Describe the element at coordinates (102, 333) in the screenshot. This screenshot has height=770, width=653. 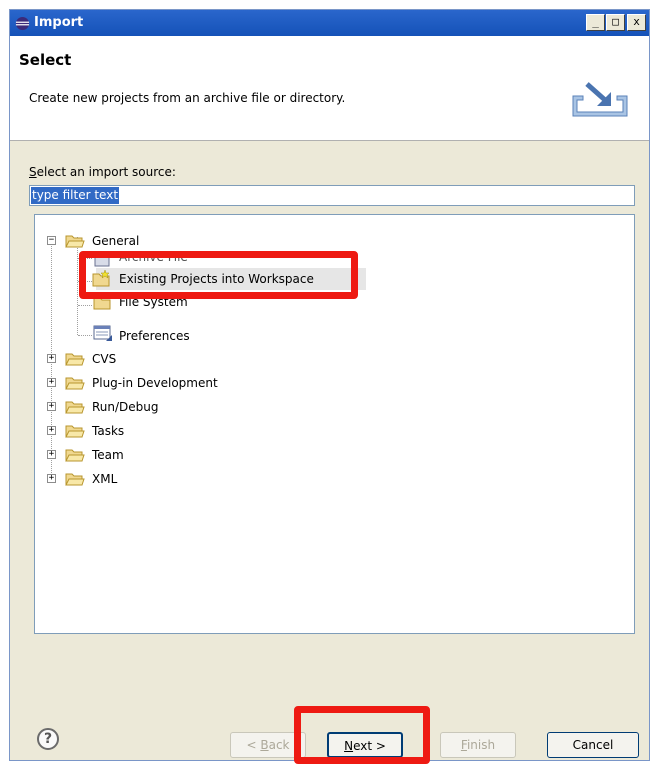
I see `preferences-icon` at that location.